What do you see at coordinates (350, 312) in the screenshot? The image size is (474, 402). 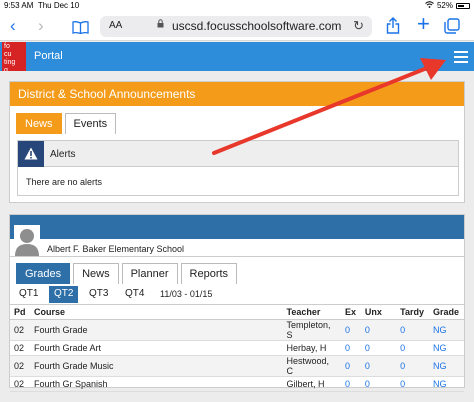 I see `col-ex: Ex` at bounding box center [350, 312].